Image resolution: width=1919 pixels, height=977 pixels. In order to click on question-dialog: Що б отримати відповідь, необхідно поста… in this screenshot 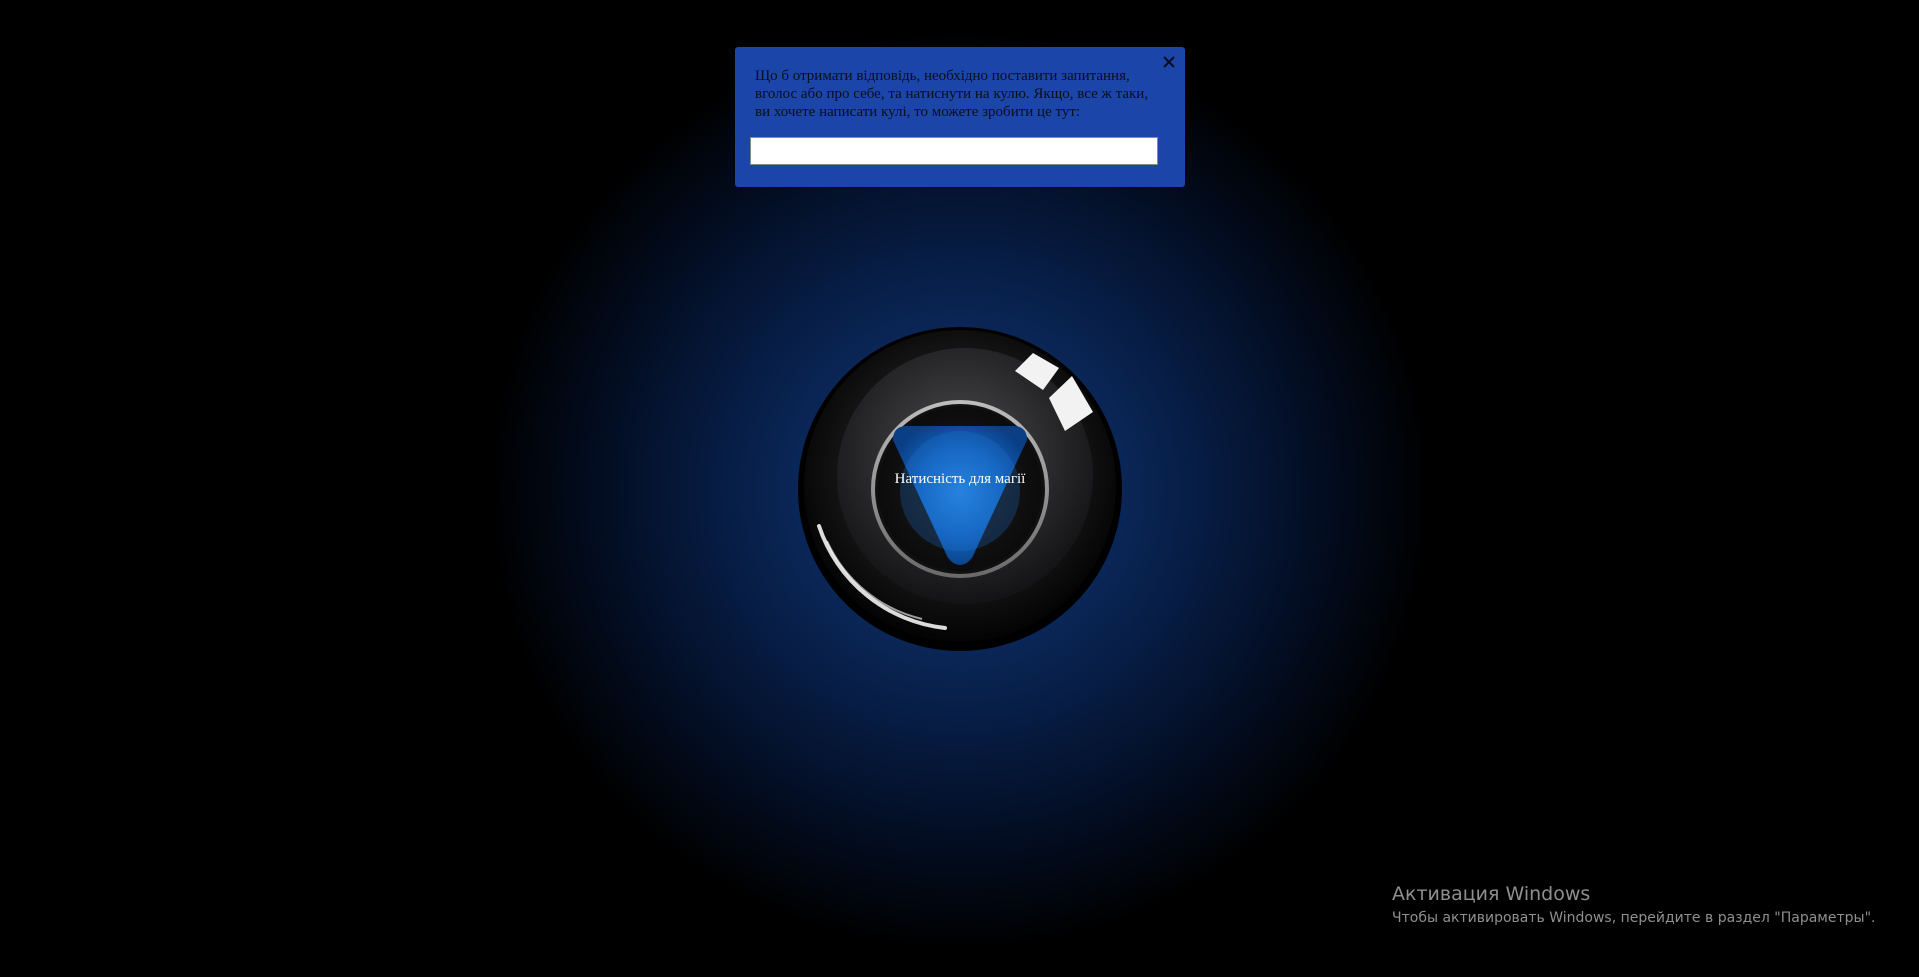, I will do `click(960, 117)`.